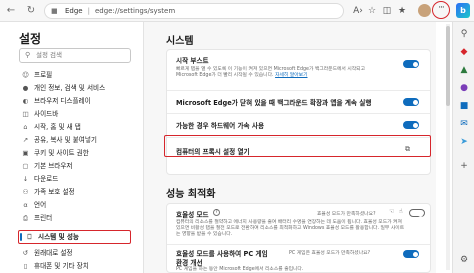  Describe the element at coordinates (25, 153) in the screenshot. I see `cookie-icon: ▣` at that location.